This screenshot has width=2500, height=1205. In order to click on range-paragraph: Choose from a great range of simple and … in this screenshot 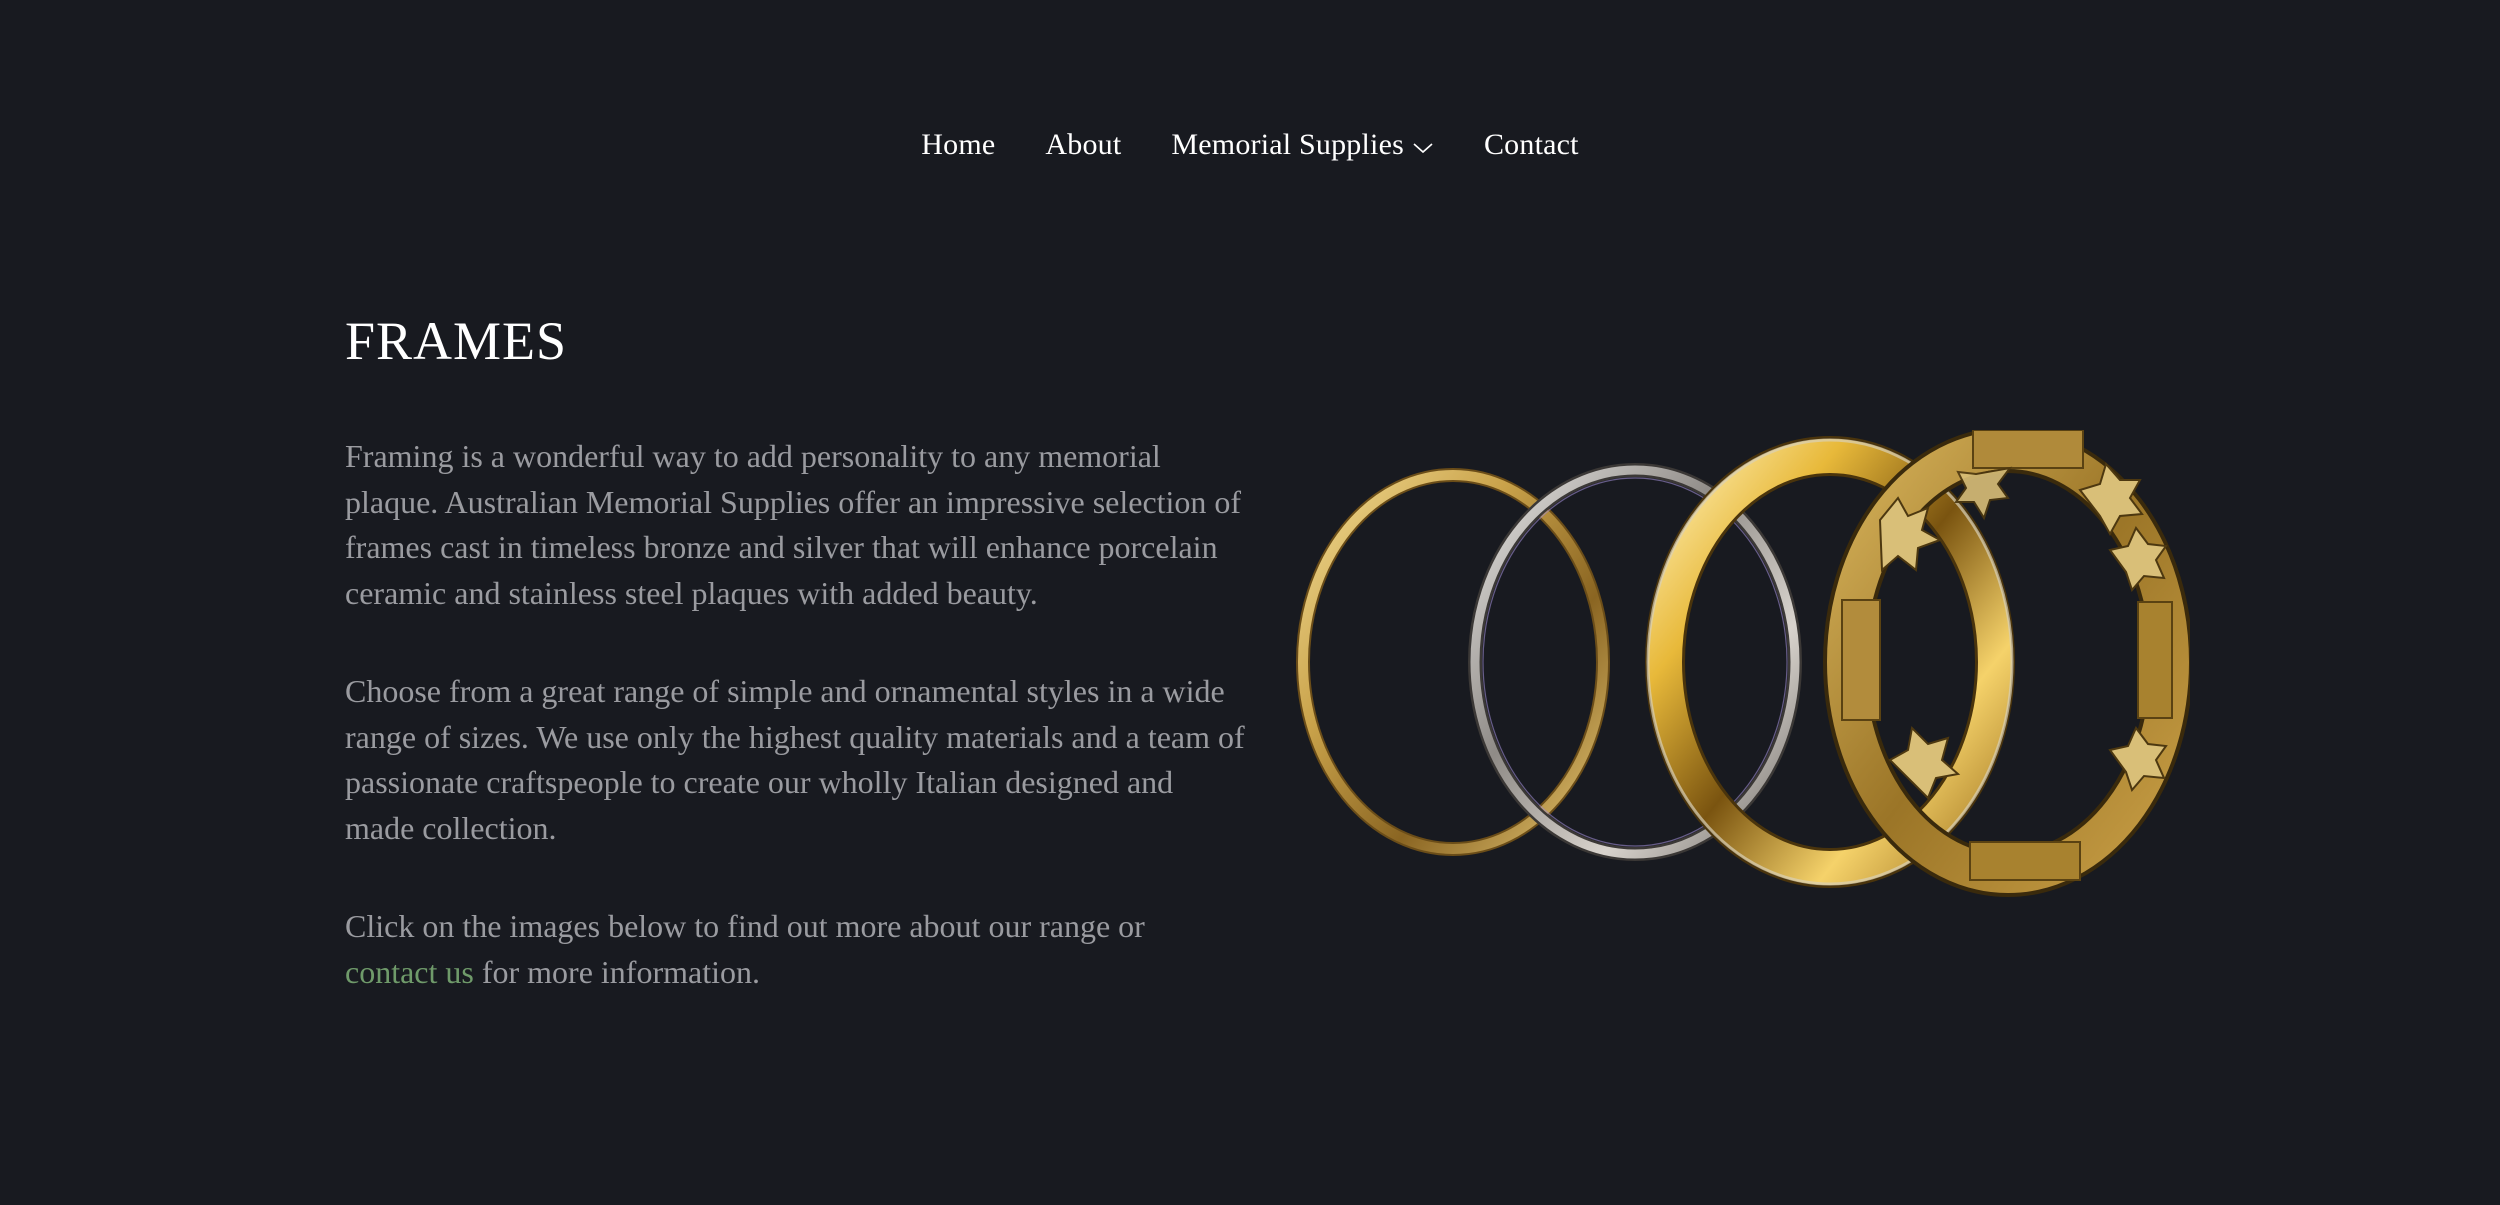, I will do `click(795, 759)`.